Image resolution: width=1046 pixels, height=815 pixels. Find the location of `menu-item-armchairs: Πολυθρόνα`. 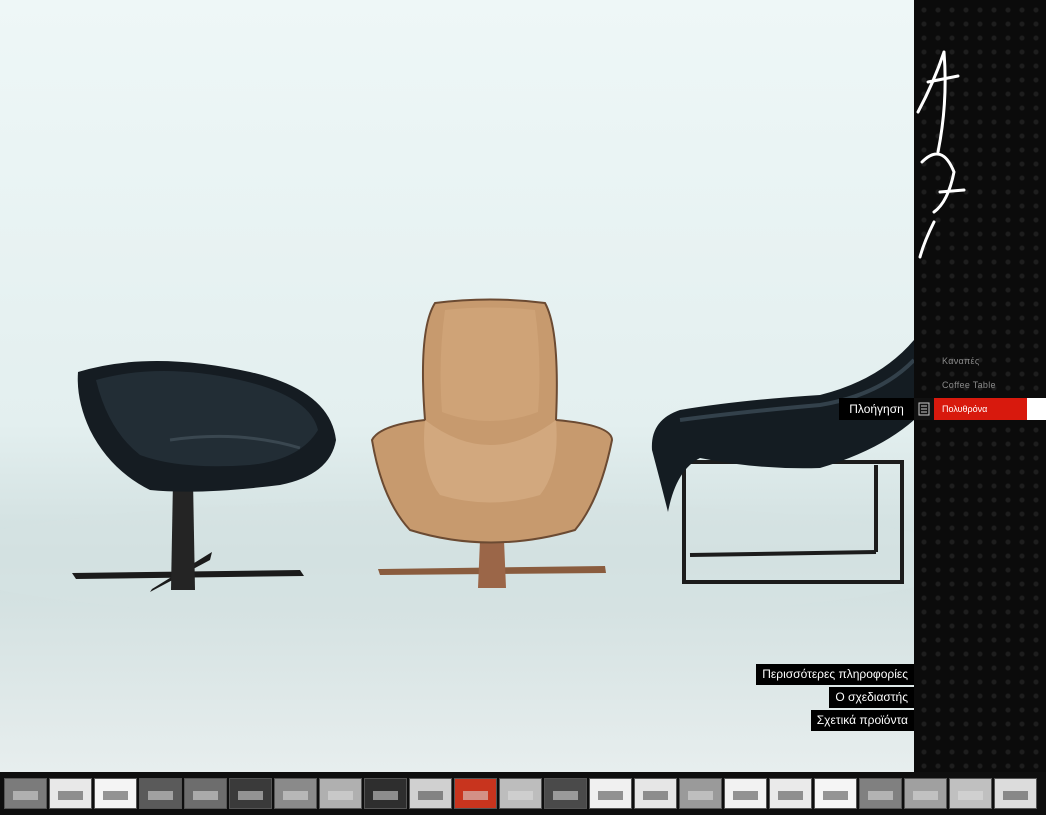

menu-item-armchairs: Πολυθρόνα is located at coordinates (980, 409).